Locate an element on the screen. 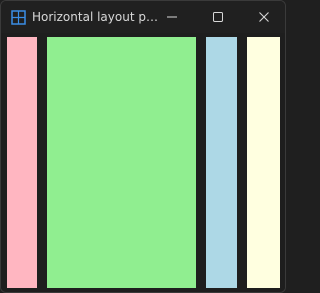  blue-panel is located at coordinates (221, 162).